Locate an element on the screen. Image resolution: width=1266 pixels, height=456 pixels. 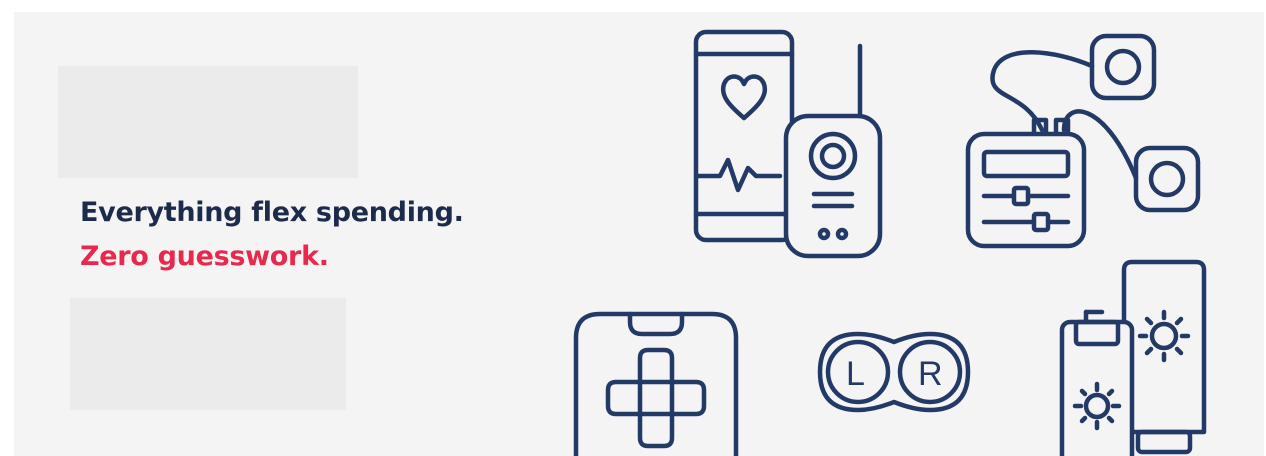
contact-lens-case-icon: L R is located at coordinates (894, 372).